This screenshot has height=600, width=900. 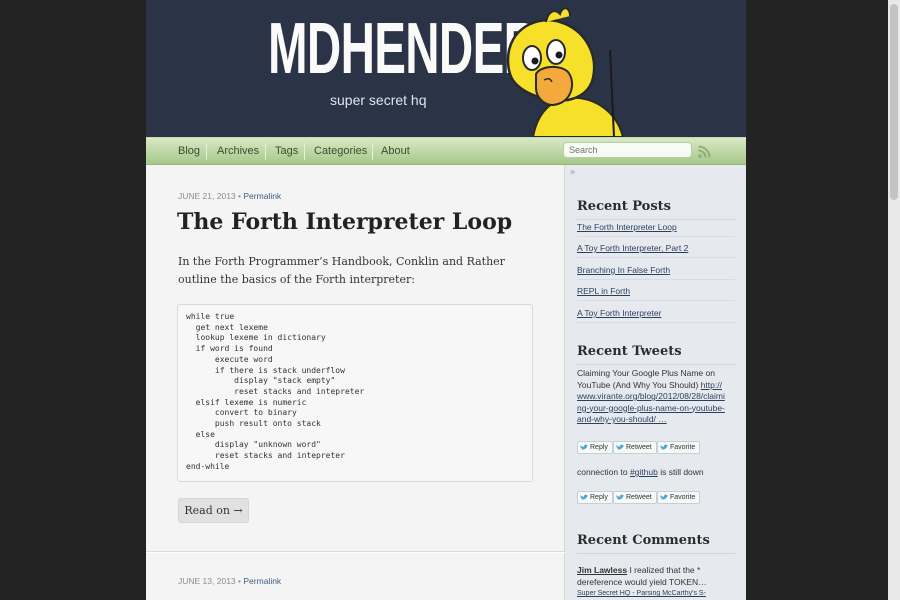 I want to click on recent-post-link: REPL in Forth, so click(x=656, y=293).